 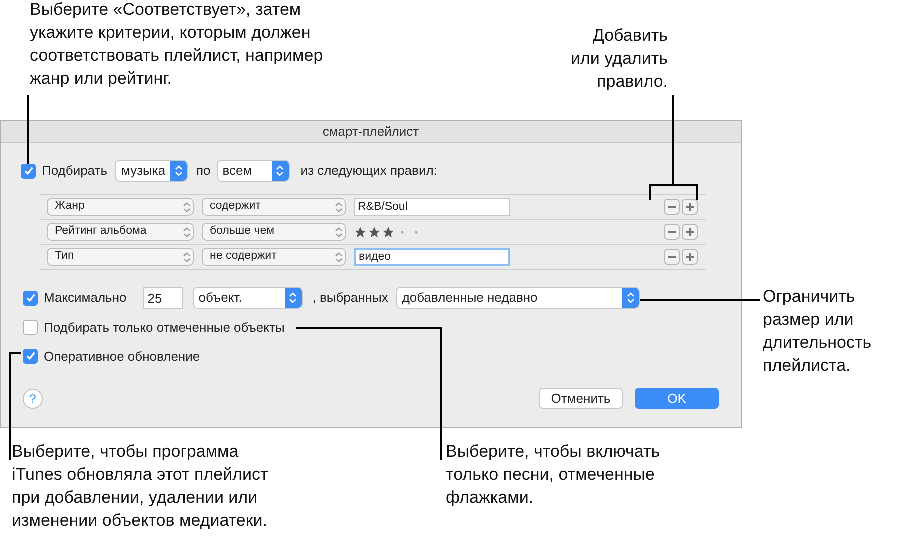 I want to click on option-label: Подбирать только отмеченные объекты, so click(x=164, y=328).